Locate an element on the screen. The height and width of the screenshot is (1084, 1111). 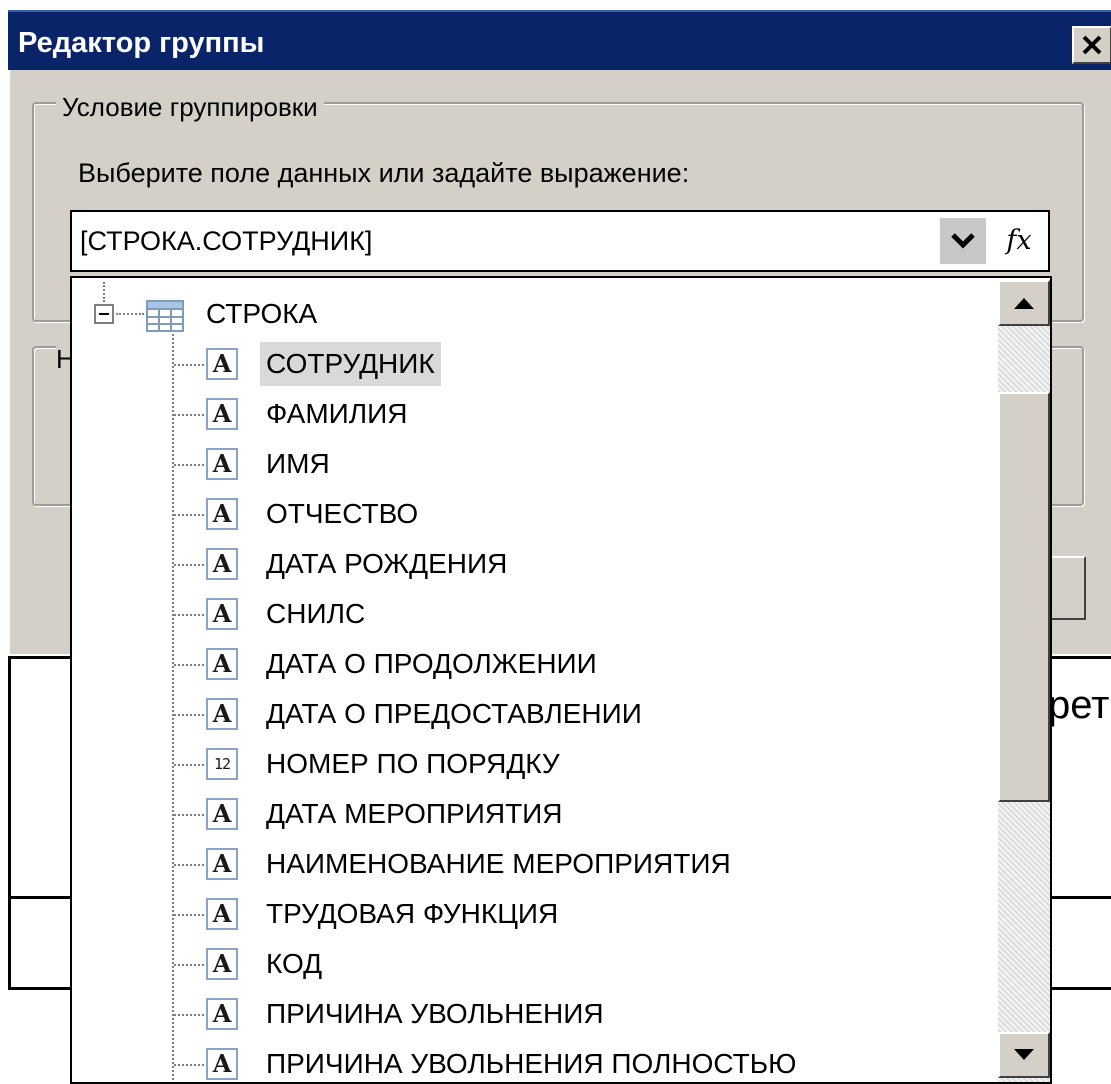
report-border-left is located at coordinates (9, 823).